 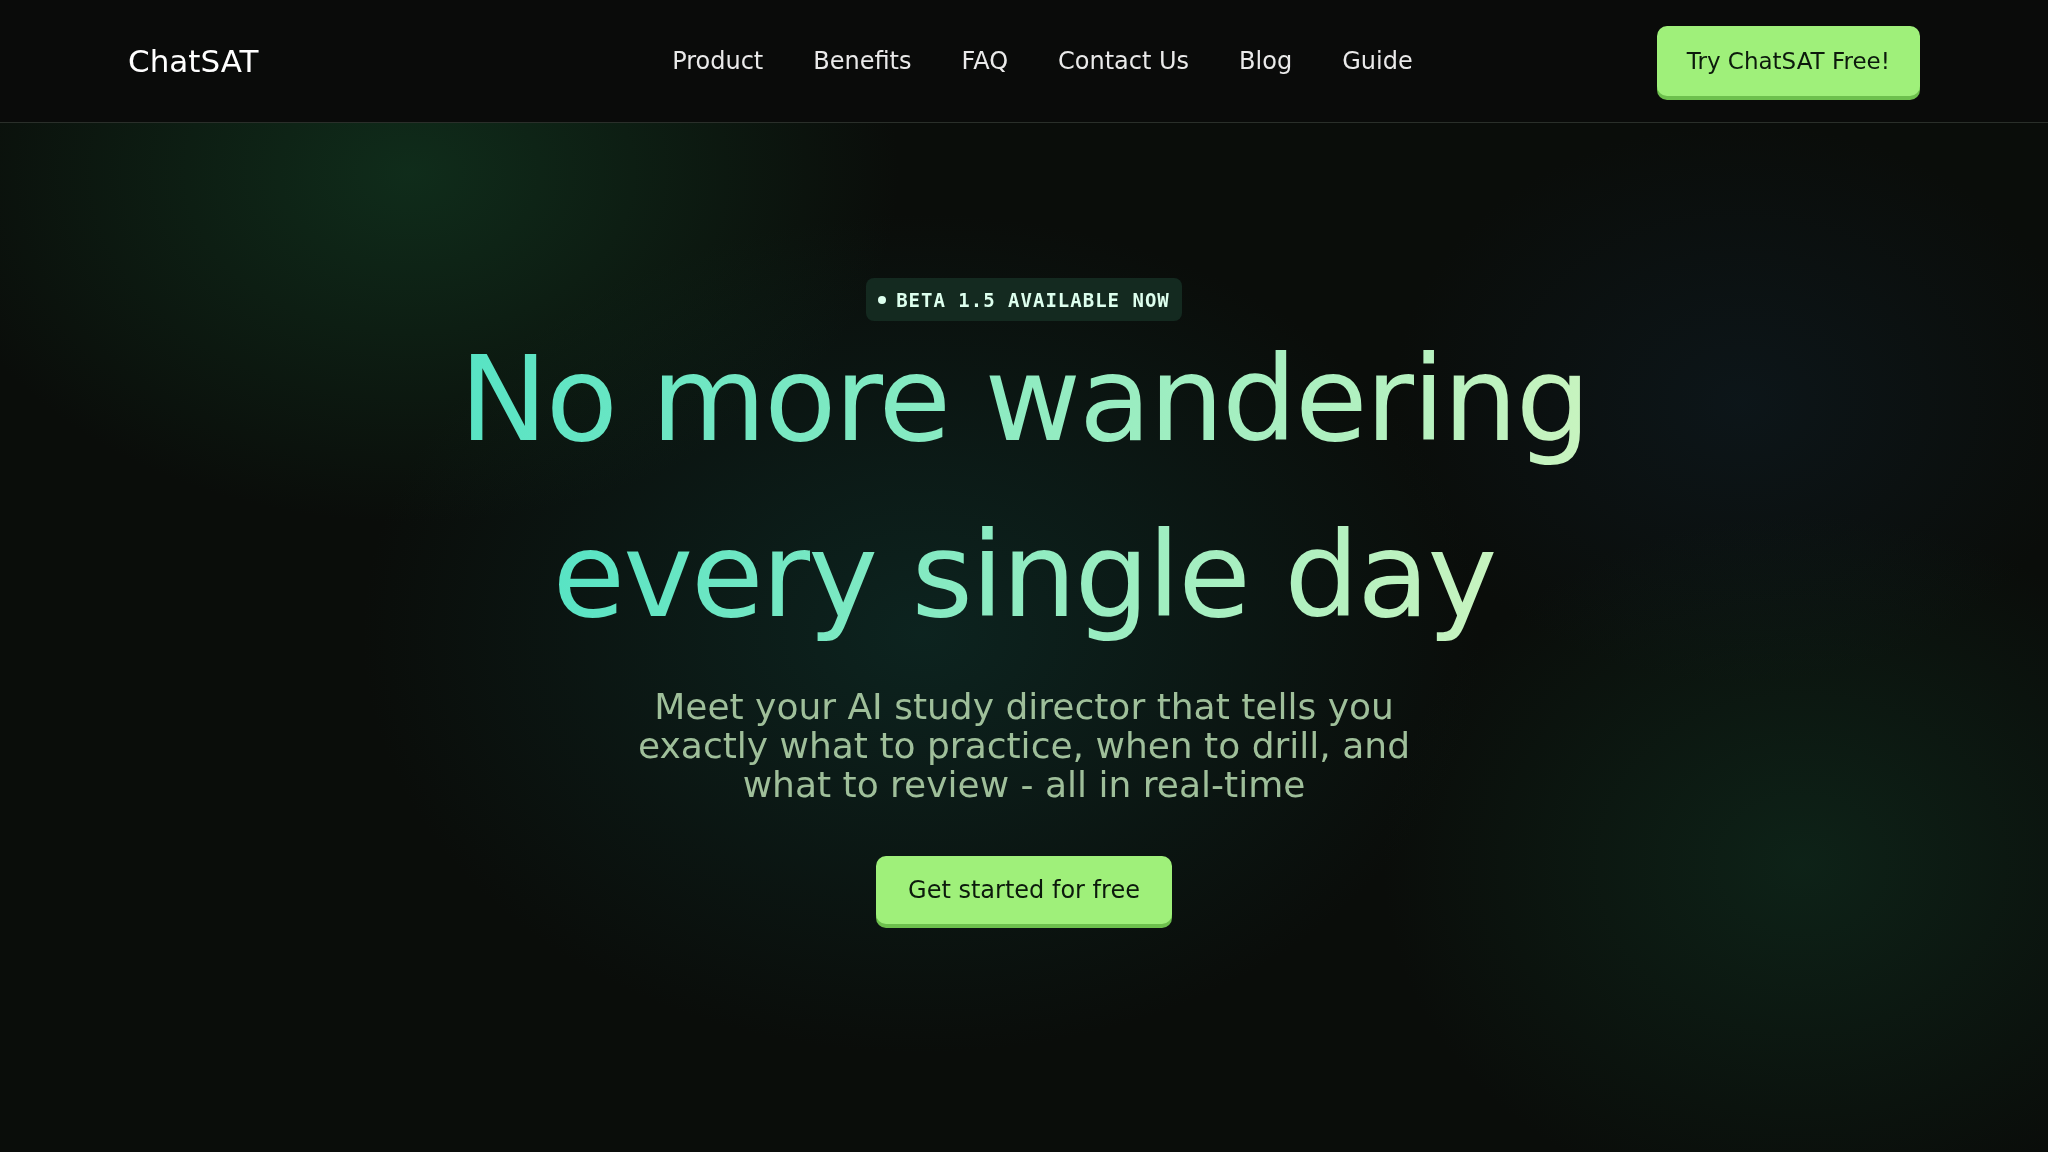 What do you see at coordinates (985, 61) in the screenshot?
I see `nav-link: FAQ` at bounding box center [985, 61].